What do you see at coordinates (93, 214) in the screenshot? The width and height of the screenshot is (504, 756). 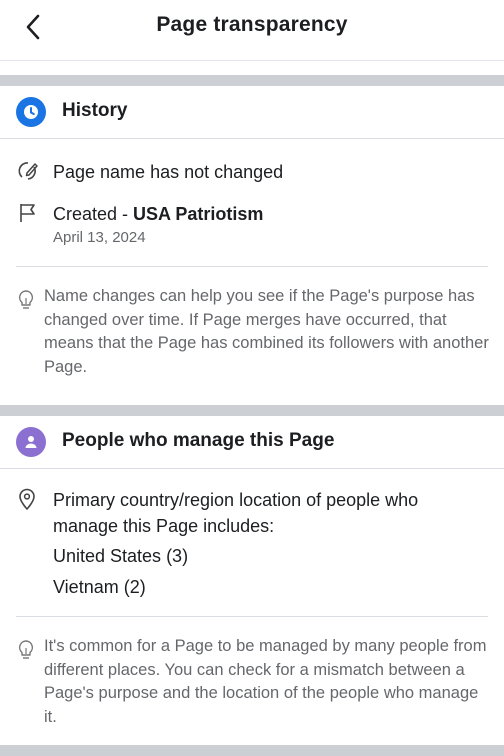 I see `created-prefix: Created -` at bounding box center [93, 214].